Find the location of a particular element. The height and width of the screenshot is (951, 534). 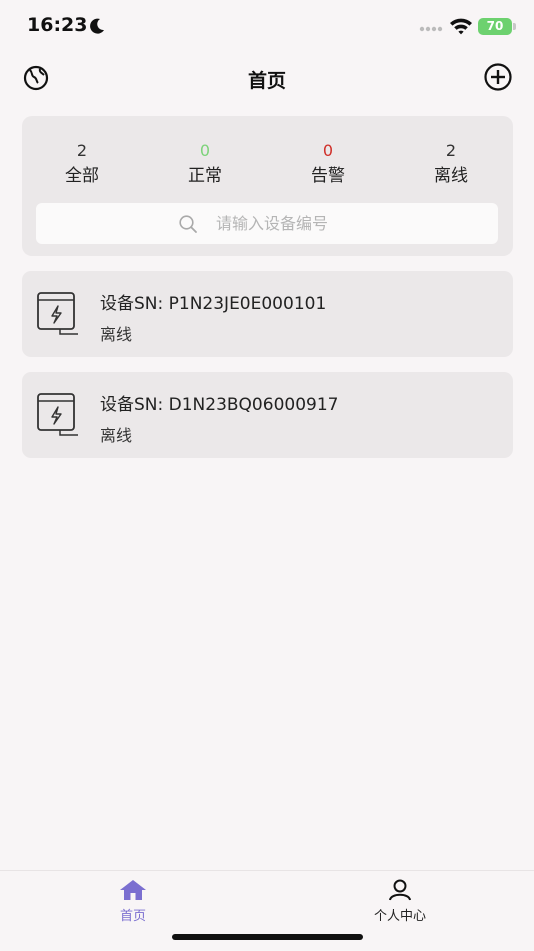

nav-bar: 首页 is located at coordinates (267, 78).